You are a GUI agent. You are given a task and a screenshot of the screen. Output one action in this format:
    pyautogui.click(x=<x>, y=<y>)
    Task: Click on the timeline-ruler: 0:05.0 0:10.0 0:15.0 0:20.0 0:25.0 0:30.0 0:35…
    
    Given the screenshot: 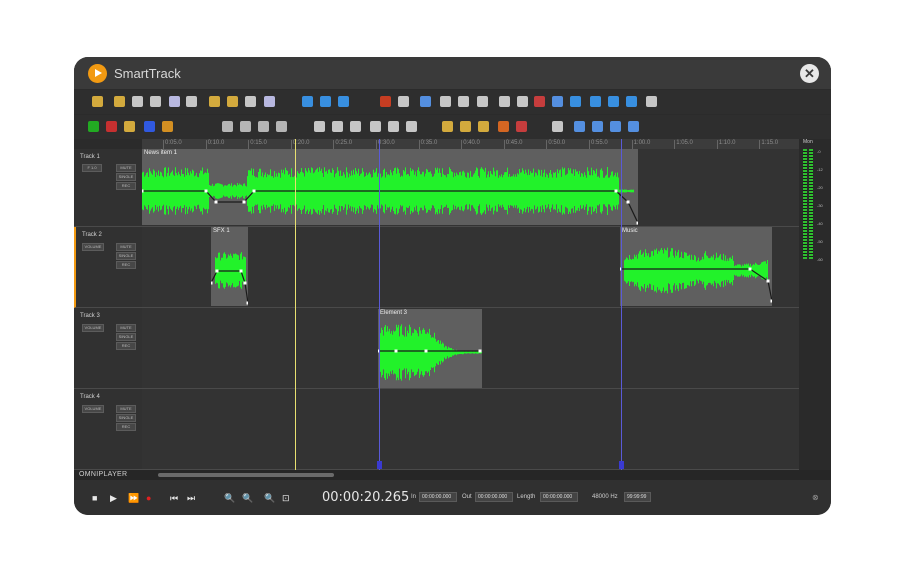 What is the action you would take?
    pyautogui.click(x=470, y=144)
    